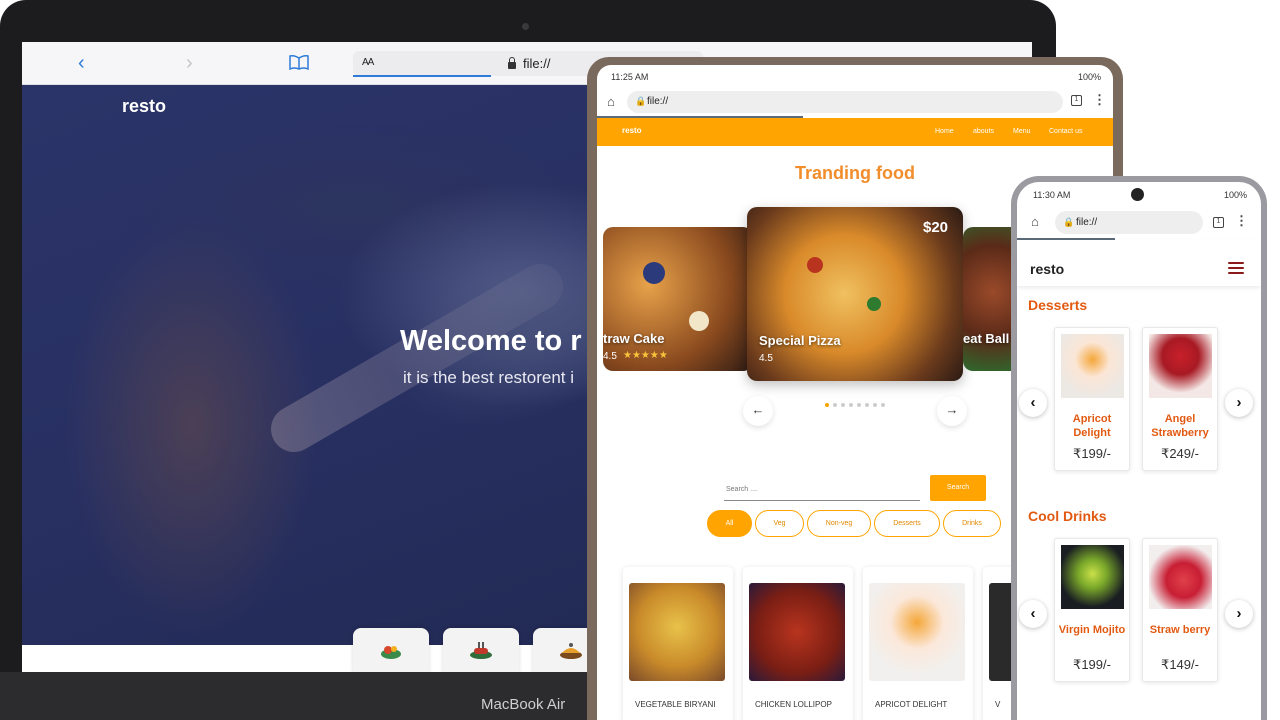  What do you see at coordinates (729, 523) in the screenshot?
I see `filter-all: All` at bounding box center [729, 523].